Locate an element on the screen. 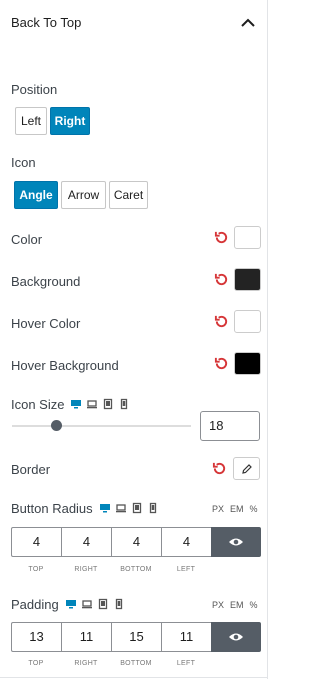 This screenshot has height=679, width=320. icon-caret-button: Caret is located at coordinates (128, 195).